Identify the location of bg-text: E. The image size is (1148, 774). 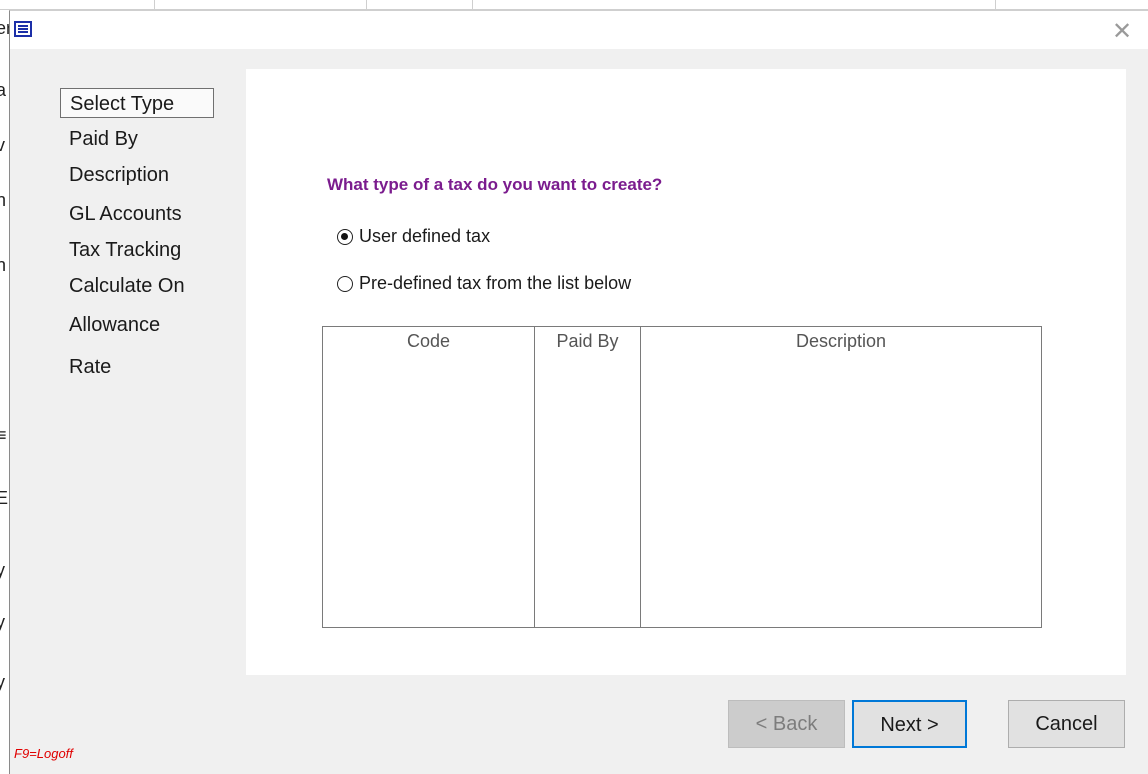
(4, 498).